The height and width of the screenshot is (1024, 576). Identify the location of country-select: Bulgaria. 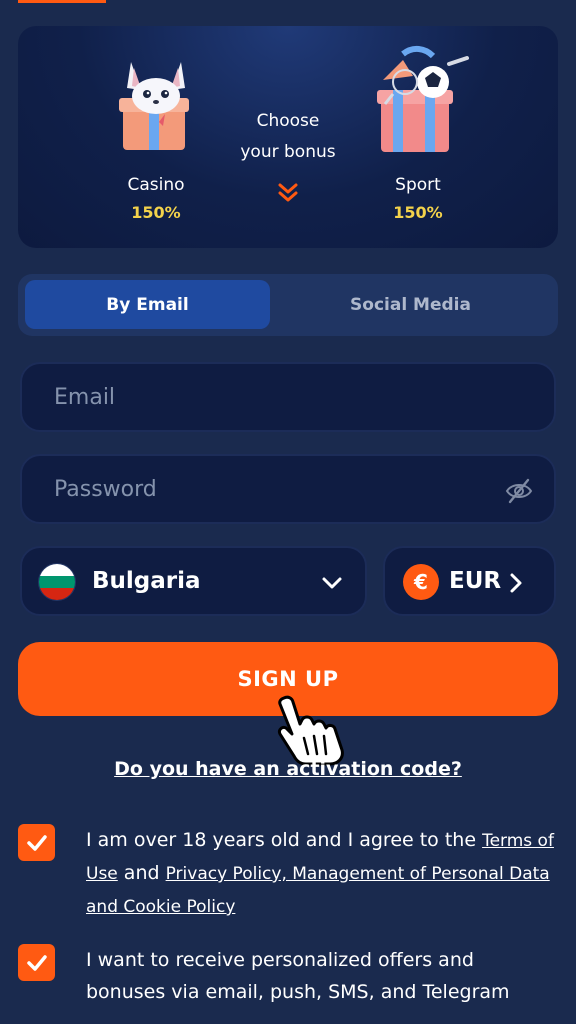
(193, 581).